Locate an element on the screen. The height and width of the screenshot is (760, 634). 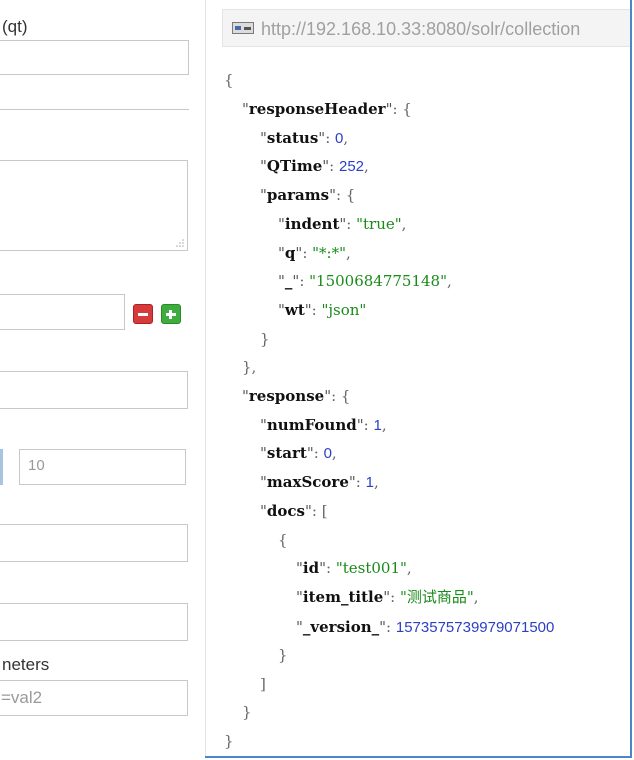
json-key: id is located at coordinates (311, 568).